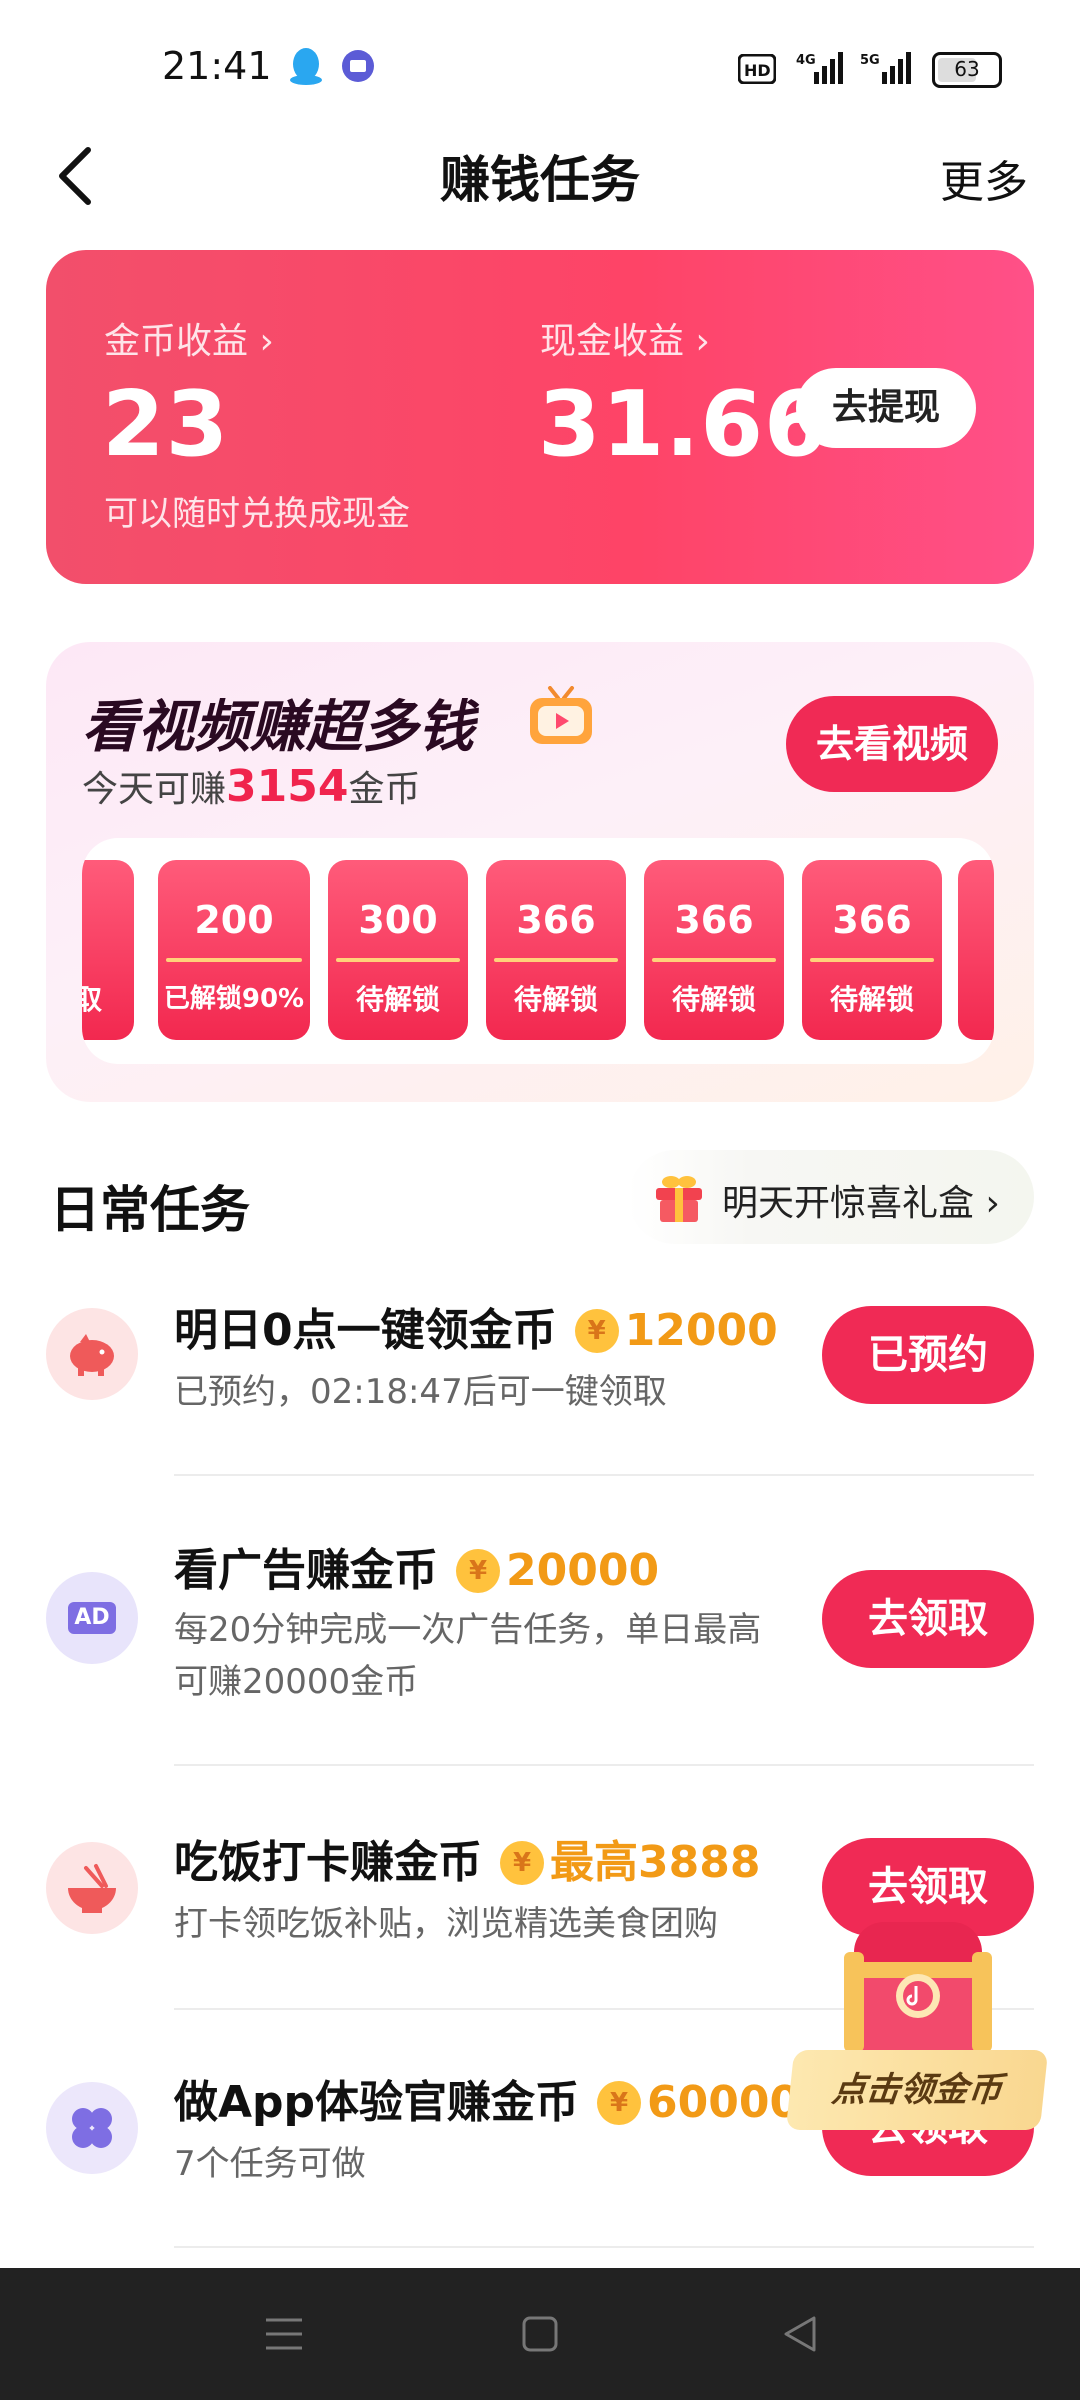  I want to click on reward-tiles-track: 取 200 已解锁90% 300 待解锁 366 待解锁 366 待解锁 366 待解锁, so click(538, 951).